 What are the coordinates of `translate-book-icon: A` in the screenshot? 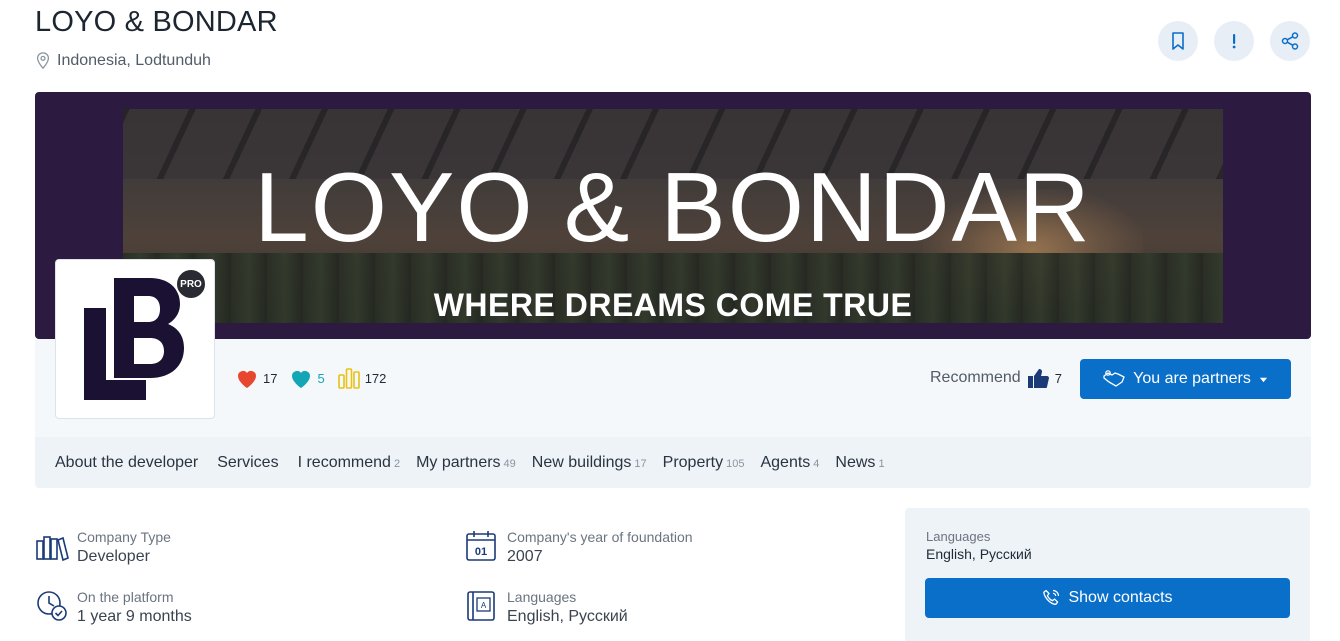 It's located at (481, 606).